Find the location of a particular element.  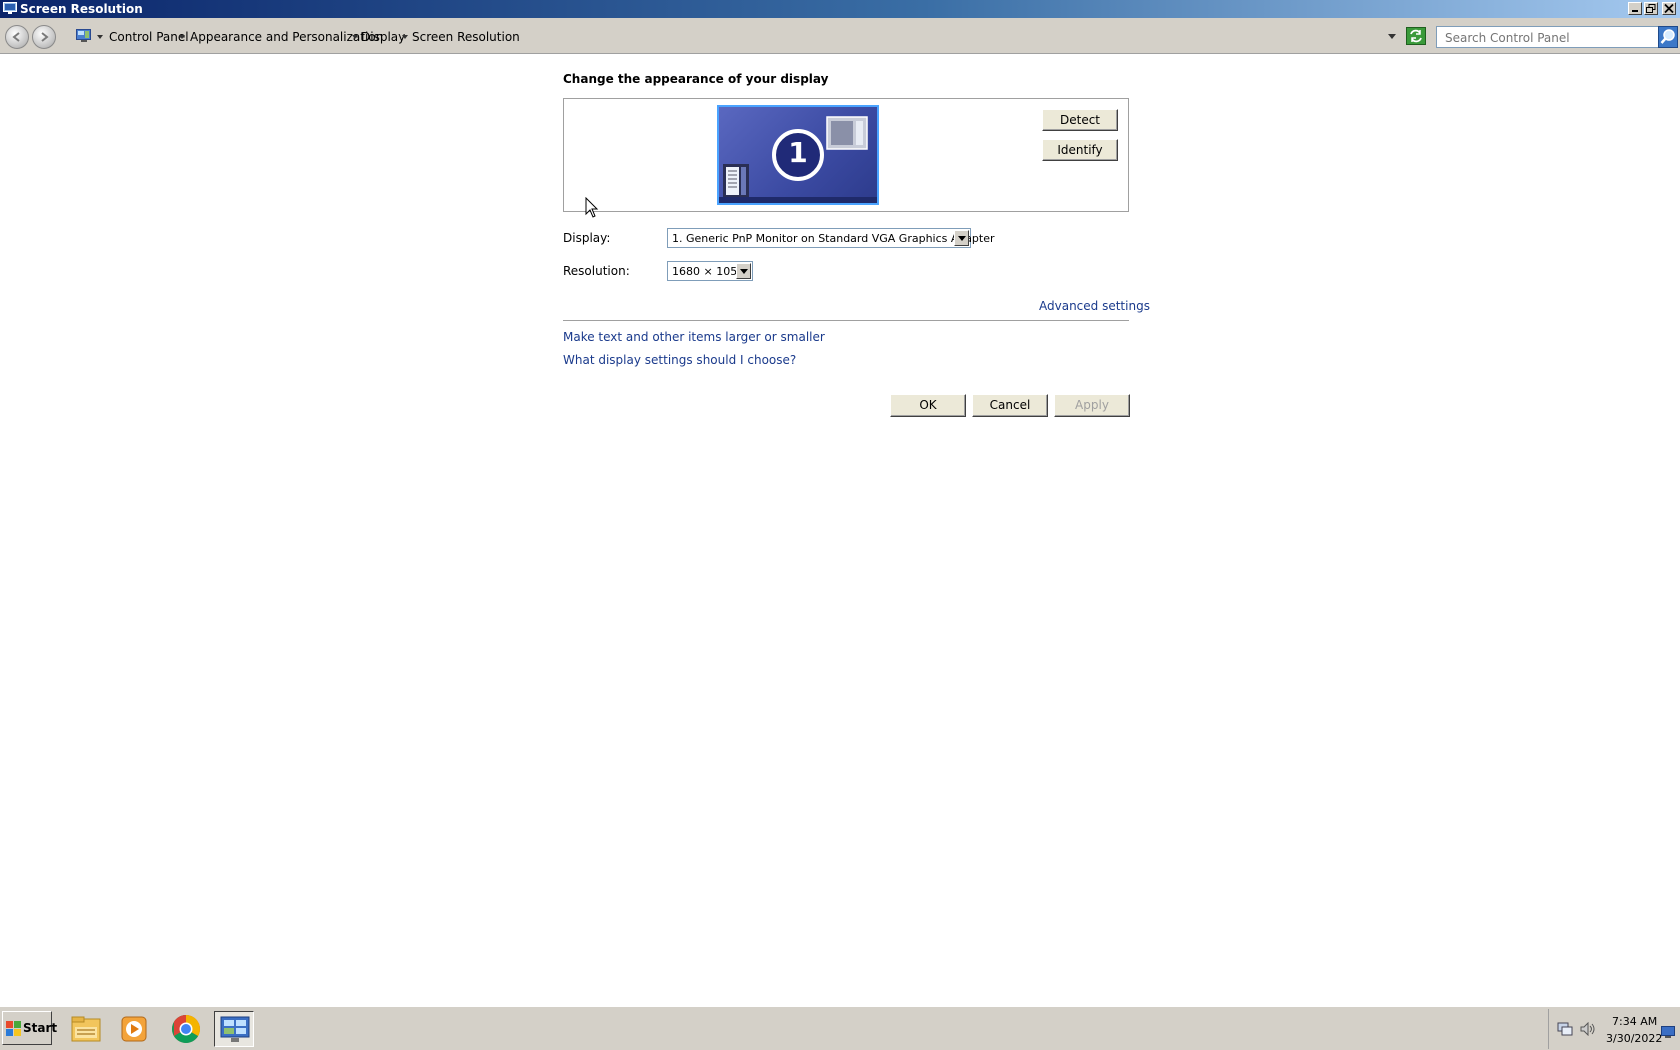

chrome-icon is located at coordinates (186, 1029).